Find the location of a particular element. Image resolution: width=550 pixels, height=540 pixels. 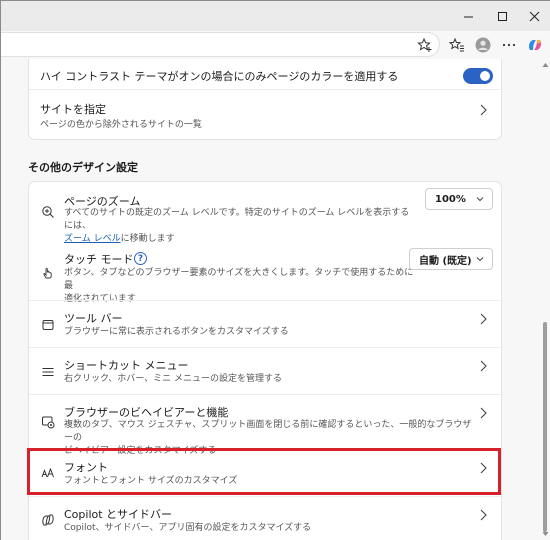

high-contrast-toggle is located at coordinates (478, 76).